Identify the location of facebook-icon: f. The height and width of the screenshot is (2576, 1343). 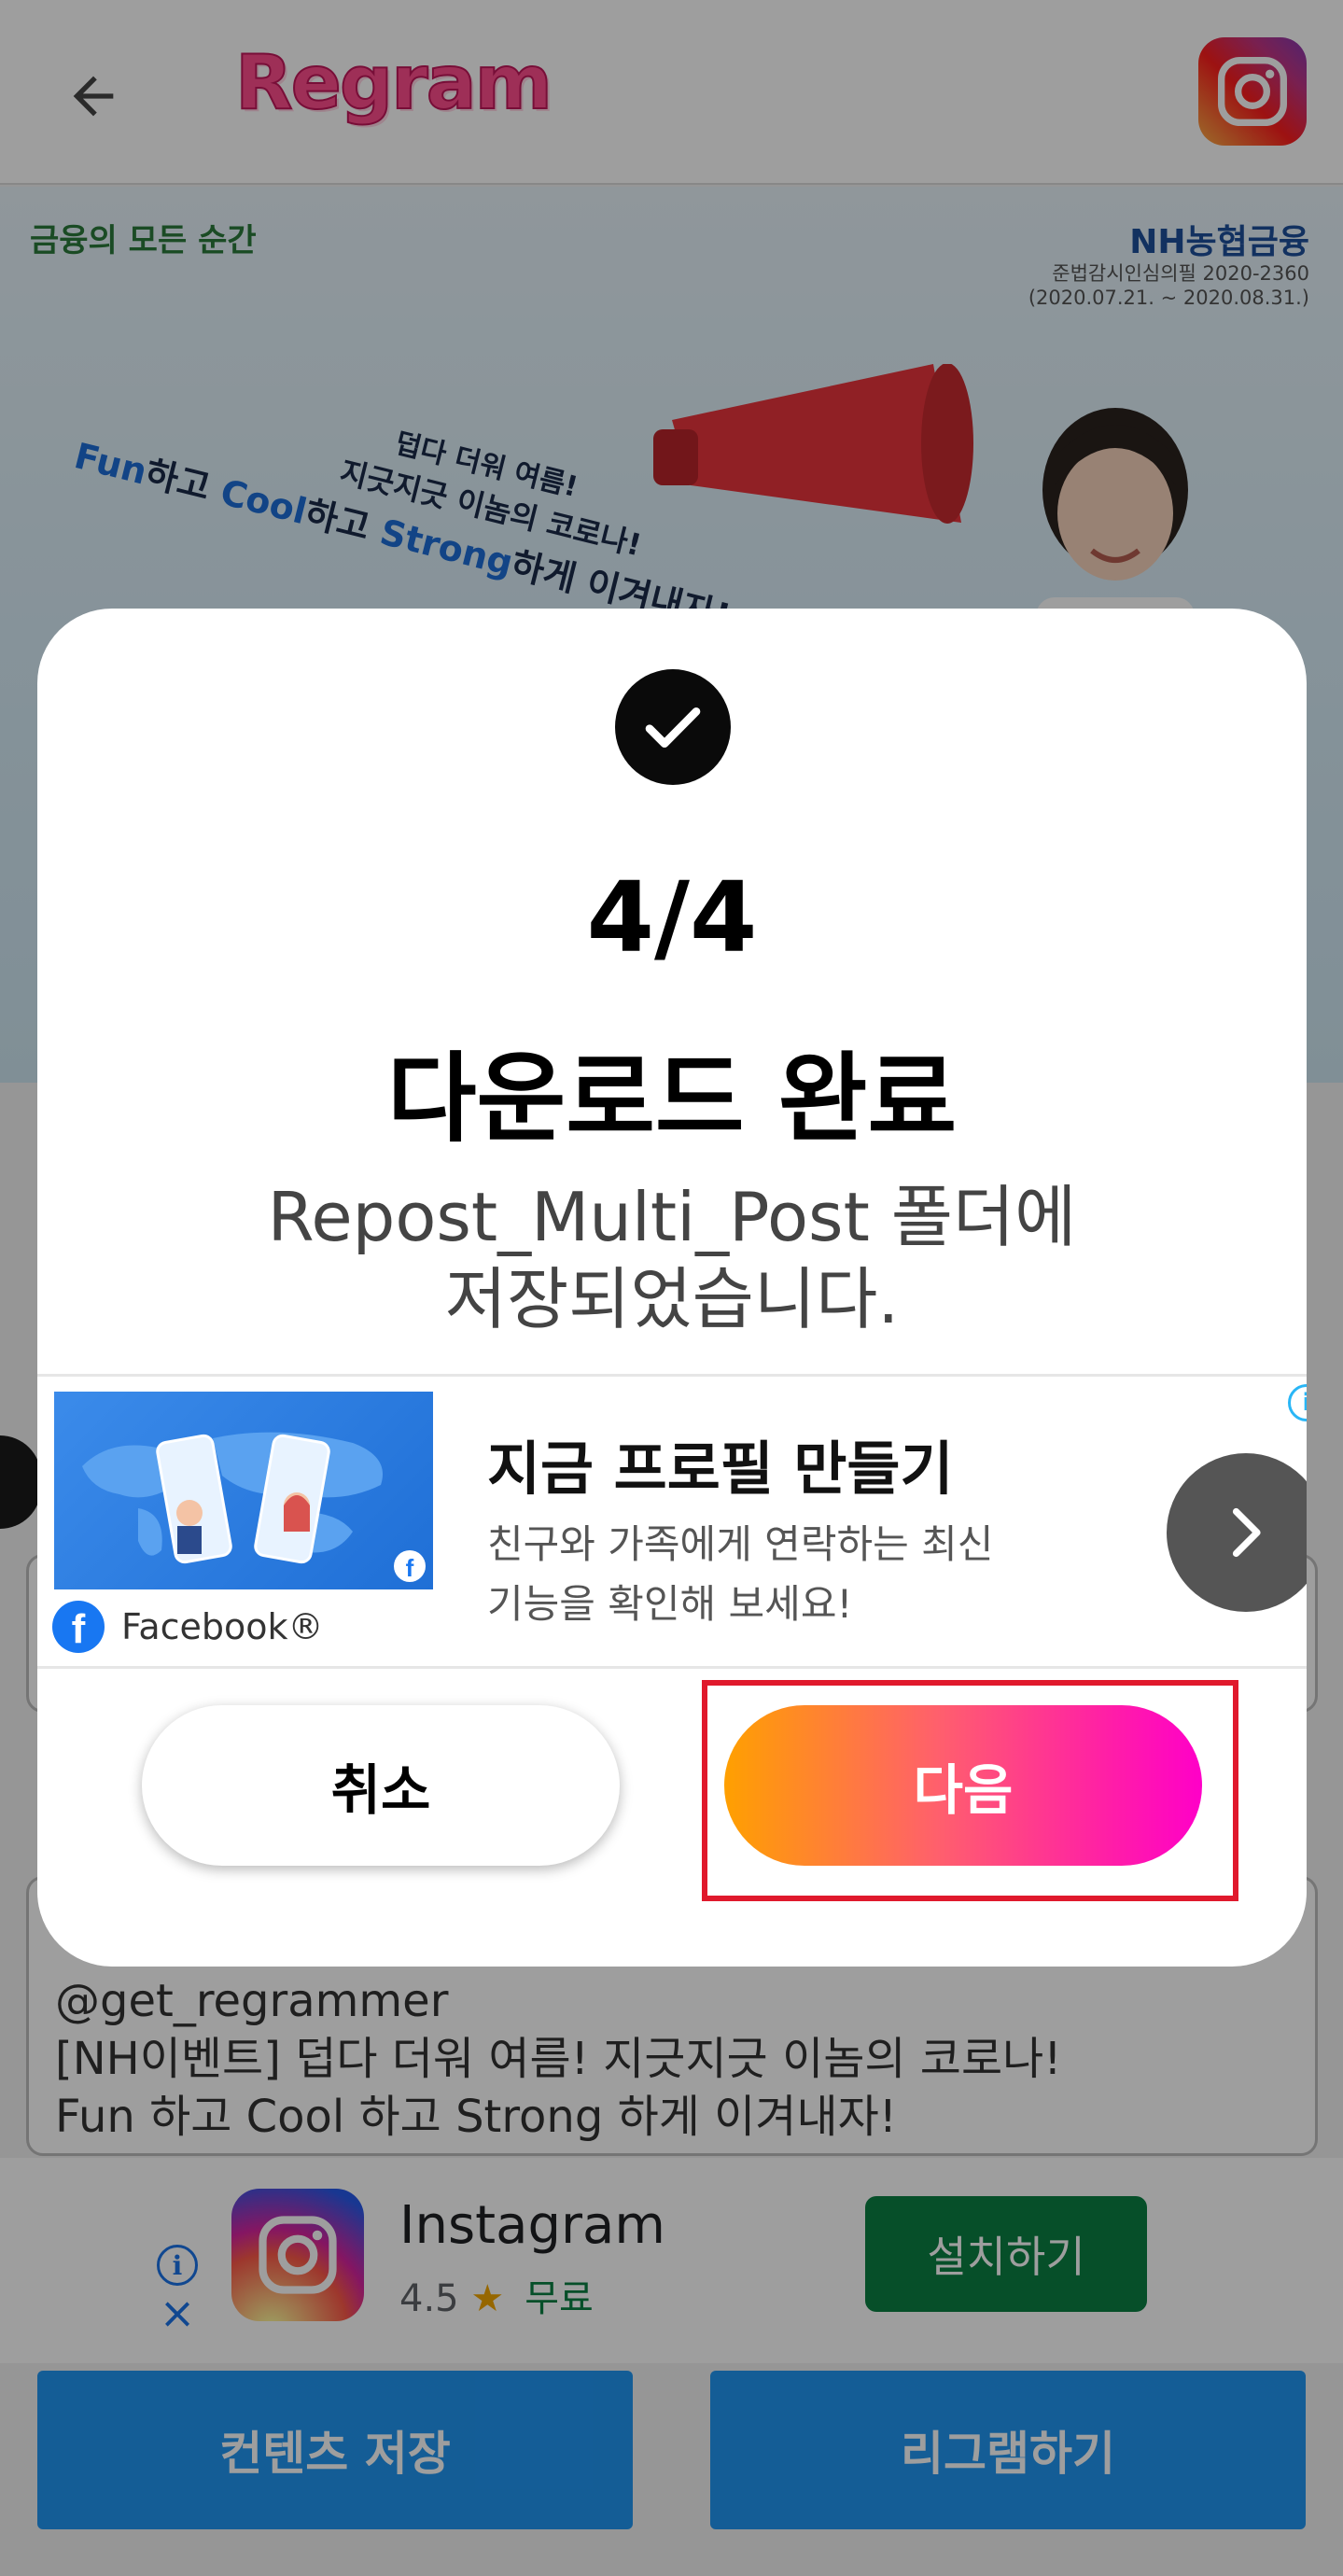
(78, 1627).